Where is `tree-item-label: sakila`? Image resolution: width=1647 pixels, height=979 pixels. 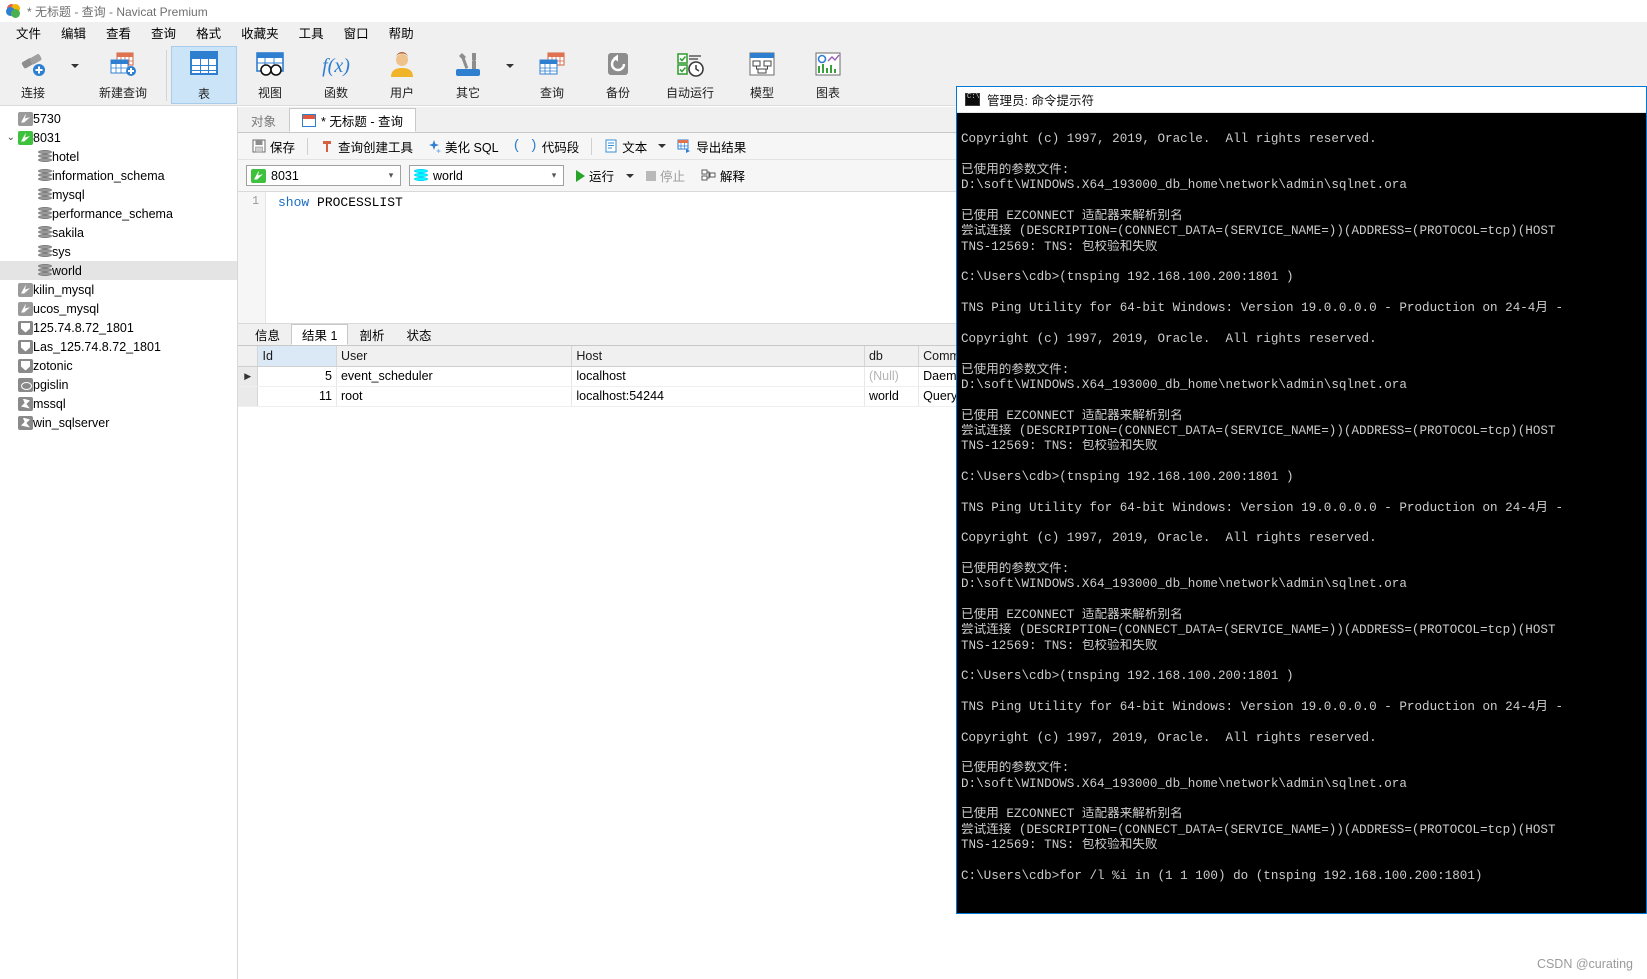 tree-item-label: sakila is located at coordinates (68, 232).